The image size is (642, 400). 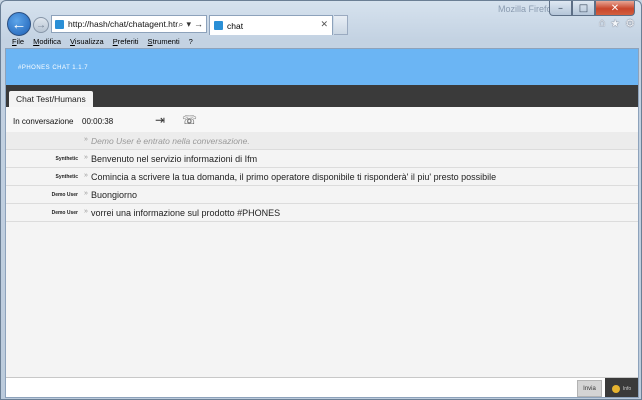 What do you see at coordinates (630, 23) in the screenshot?
I see `settings-gear-icon: ⚙` at bounding box center [630, 23].